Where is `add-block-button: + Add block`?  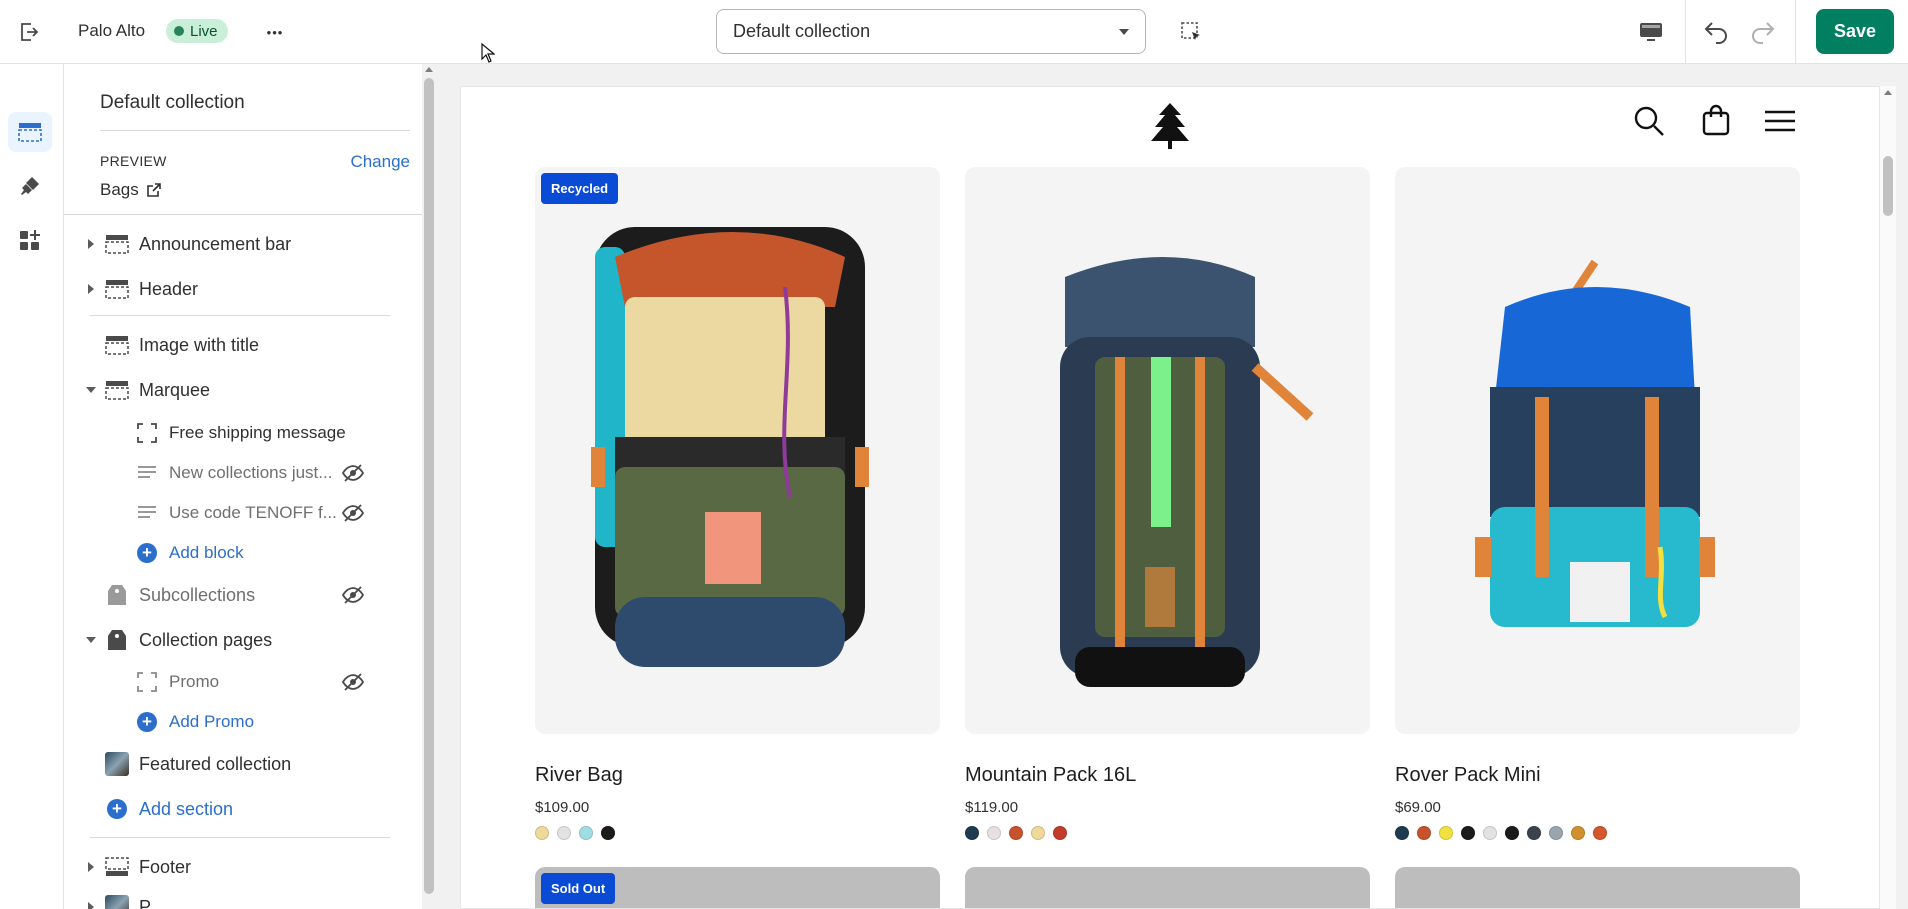
add-block-button: + Add block is located at coordinates (244, 553).